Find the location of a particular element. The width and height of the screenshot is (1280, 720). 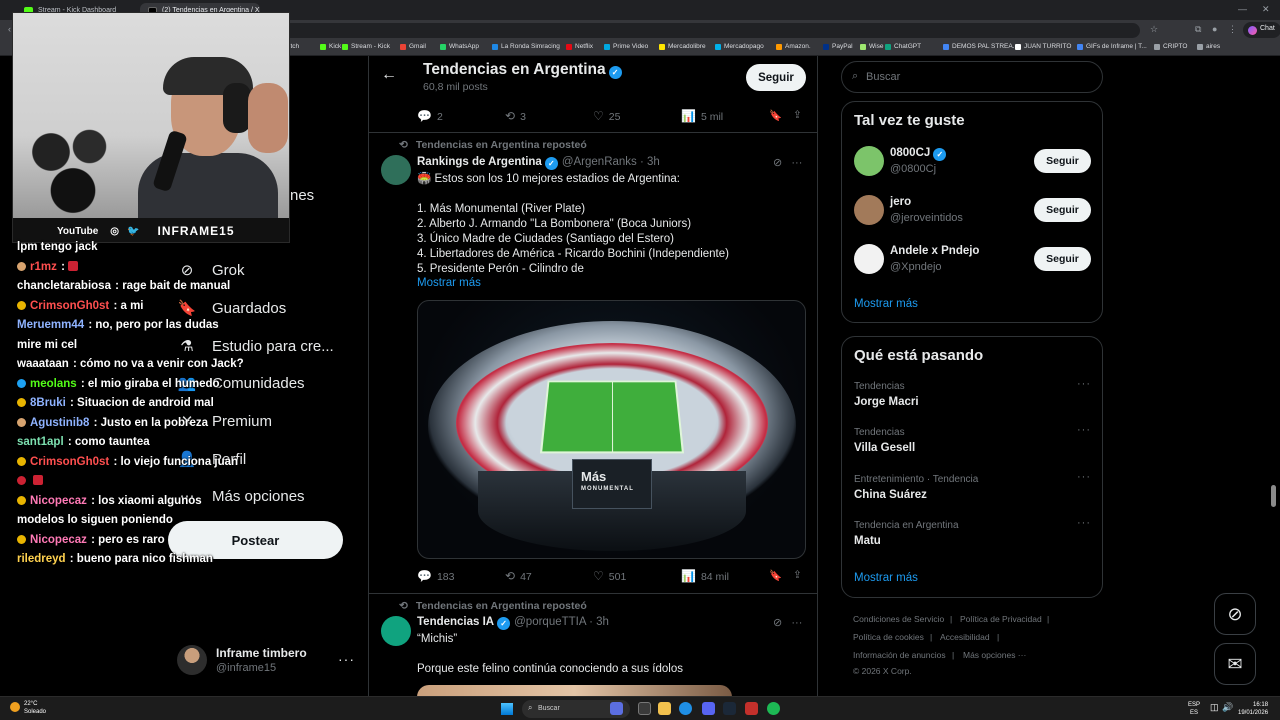

discord-icon is located at coordinates (708, 708).